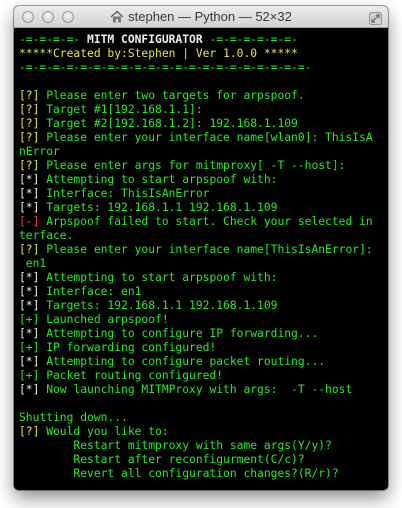 This screenshot has width=402, height=508. What do you see at coordinates (53, 39) in the screenshot?
I see `header-text: -=-=-=-=-` at bounding box center [53, 39].